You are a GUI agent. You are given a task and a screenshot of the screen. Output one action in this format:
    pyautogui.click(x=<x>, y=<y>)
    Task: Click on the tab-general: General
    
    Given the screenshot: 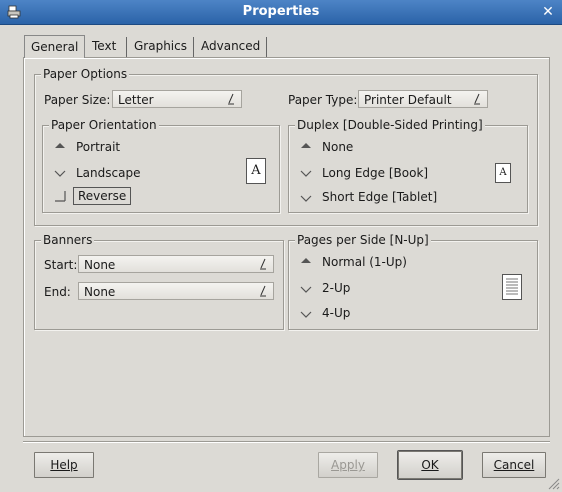 What is the action you would take?
    pyautogui.click(x=55, y=46)
    